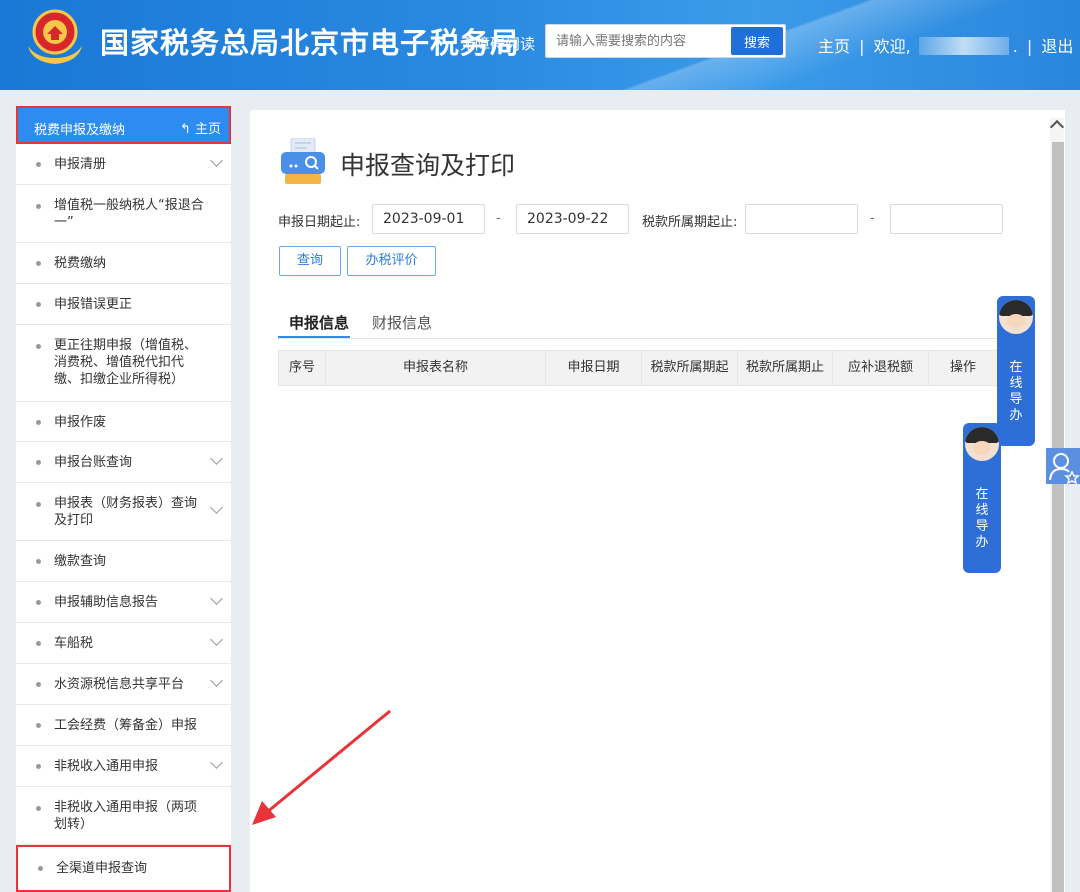 The image size is (1080, 892). I want to click on sidebar-item-declaration-list: 申报清册, so click(123, 164).